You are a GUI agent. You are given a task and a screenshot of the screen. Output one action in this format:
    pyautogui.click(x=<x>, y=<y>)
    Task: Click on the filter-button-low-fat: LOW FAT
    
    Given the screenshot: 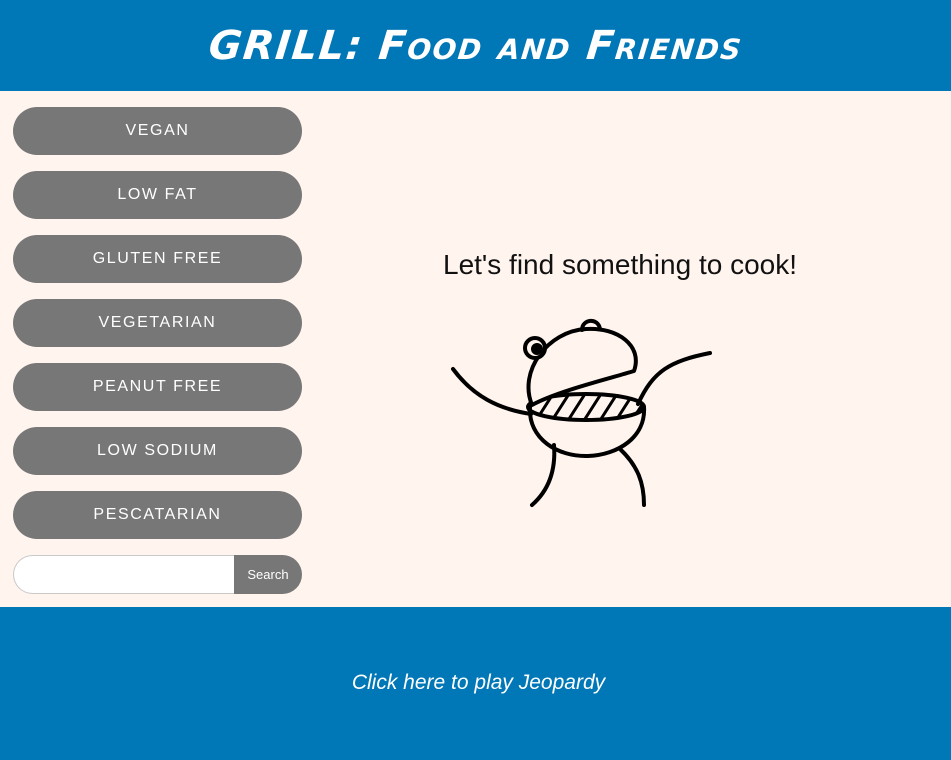 What is the action you would take?
    pyautogui.click(x=157, y=195)
    